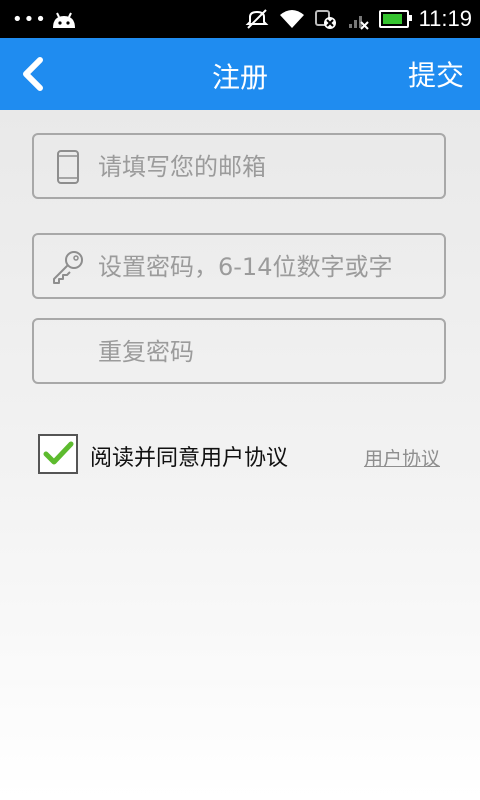  I want to click on agree-row: 阅读并同意用户协议 用户协议, so click(243, 455).